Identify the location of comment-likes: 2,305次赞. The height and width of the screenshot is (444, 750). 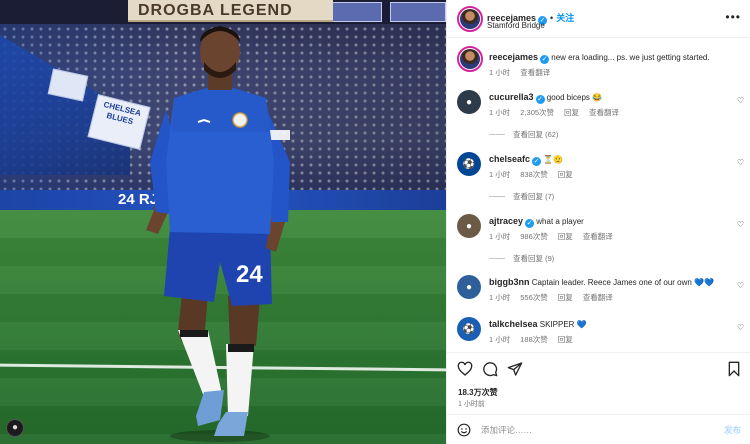
(537, 112).